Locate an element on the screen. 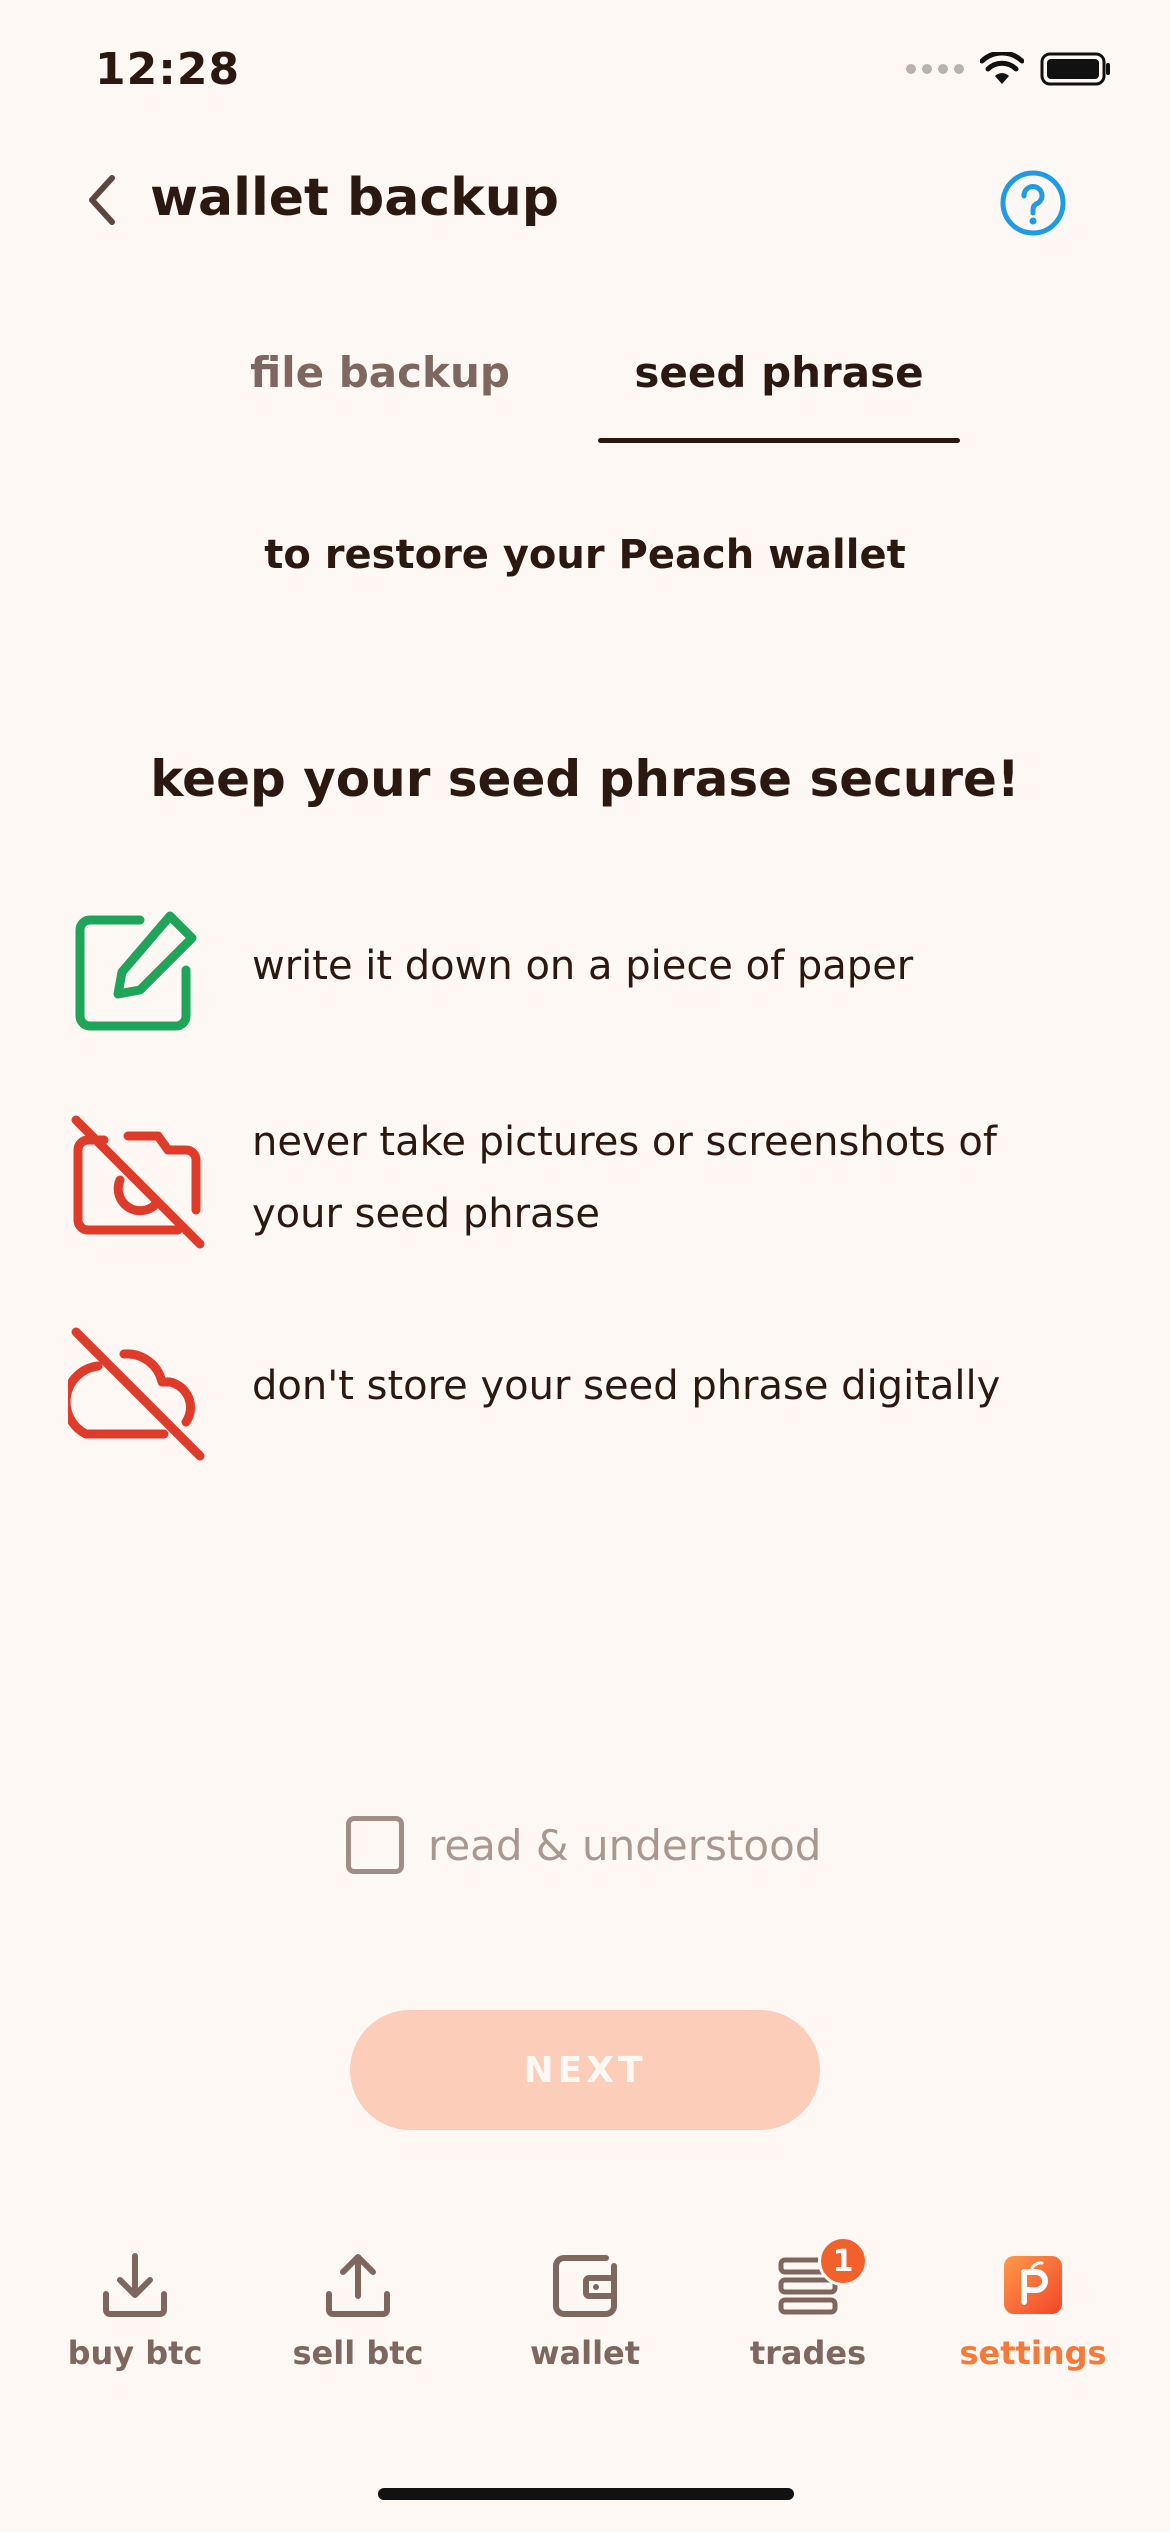  camera-off-icon is located at coordinates (138, 1182).